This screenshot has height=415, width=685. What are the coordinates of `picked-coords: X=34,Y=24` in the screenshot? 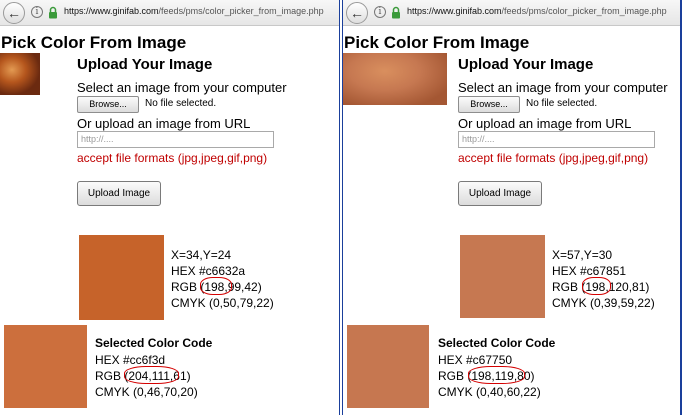 It's located at (201, 255).